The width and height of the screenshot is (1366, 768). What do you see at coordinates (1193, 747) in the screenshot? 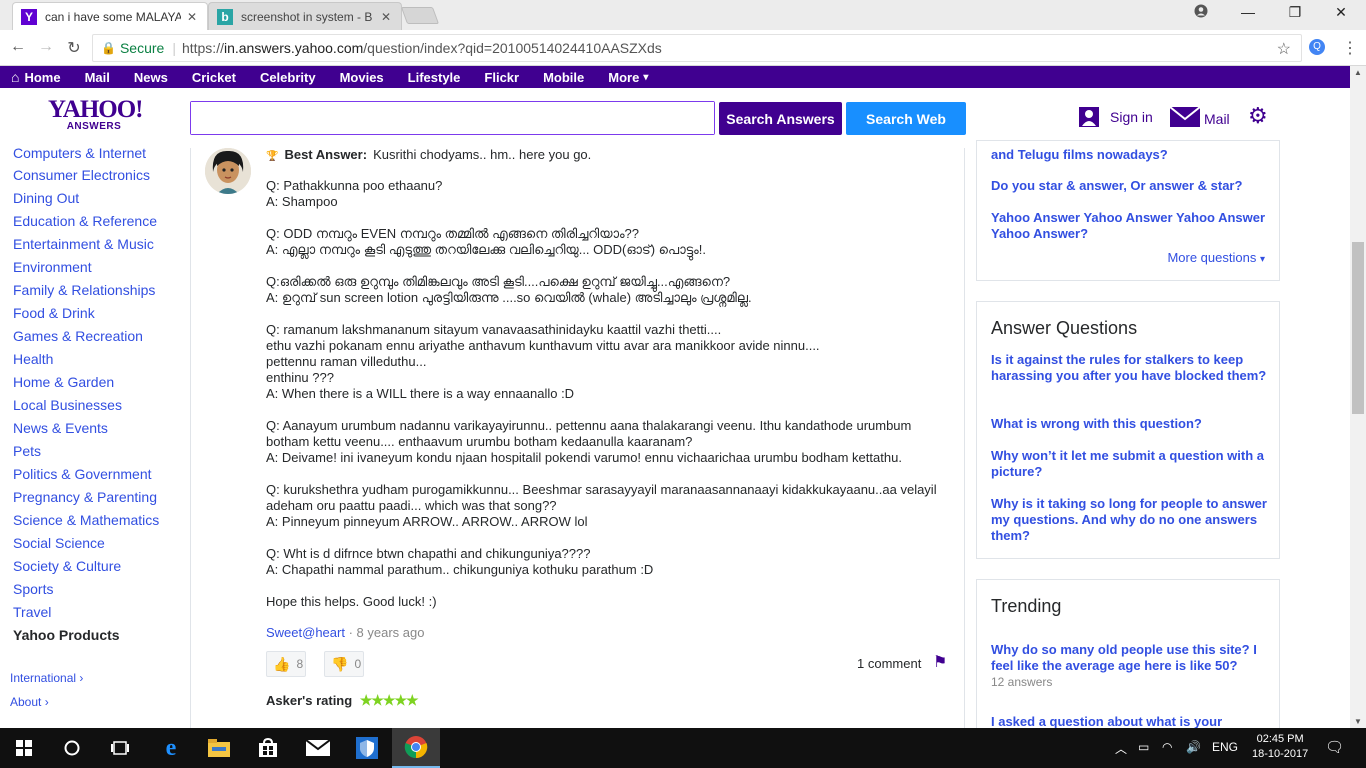
I see `volume-icon: 🔊` at bounding box center [1193, 747].